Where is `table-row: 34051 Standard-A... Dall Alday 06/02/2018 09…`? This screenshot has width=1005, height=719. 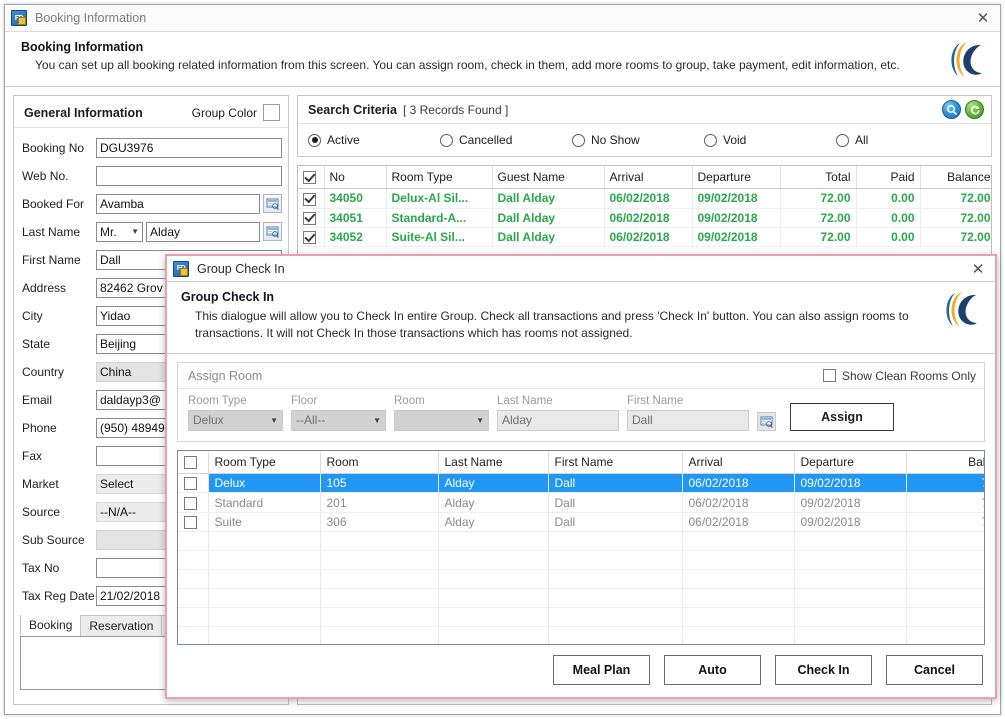 table-row: 34051 Standard-A... Dall Alday 06/02/2018 09… is located at coordinates (644, 218).